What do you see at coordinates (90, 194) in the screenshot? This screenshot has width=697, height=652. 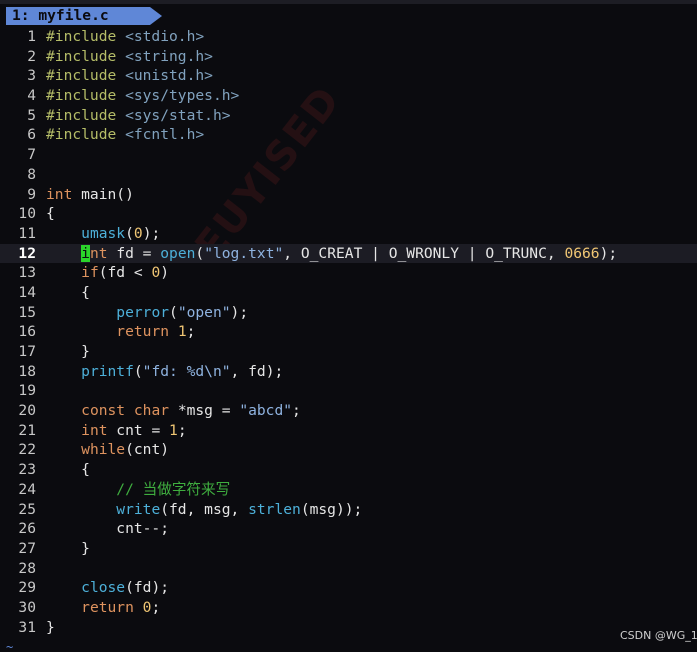 I see `line-code: int main()` at bounding box center [90, 194].